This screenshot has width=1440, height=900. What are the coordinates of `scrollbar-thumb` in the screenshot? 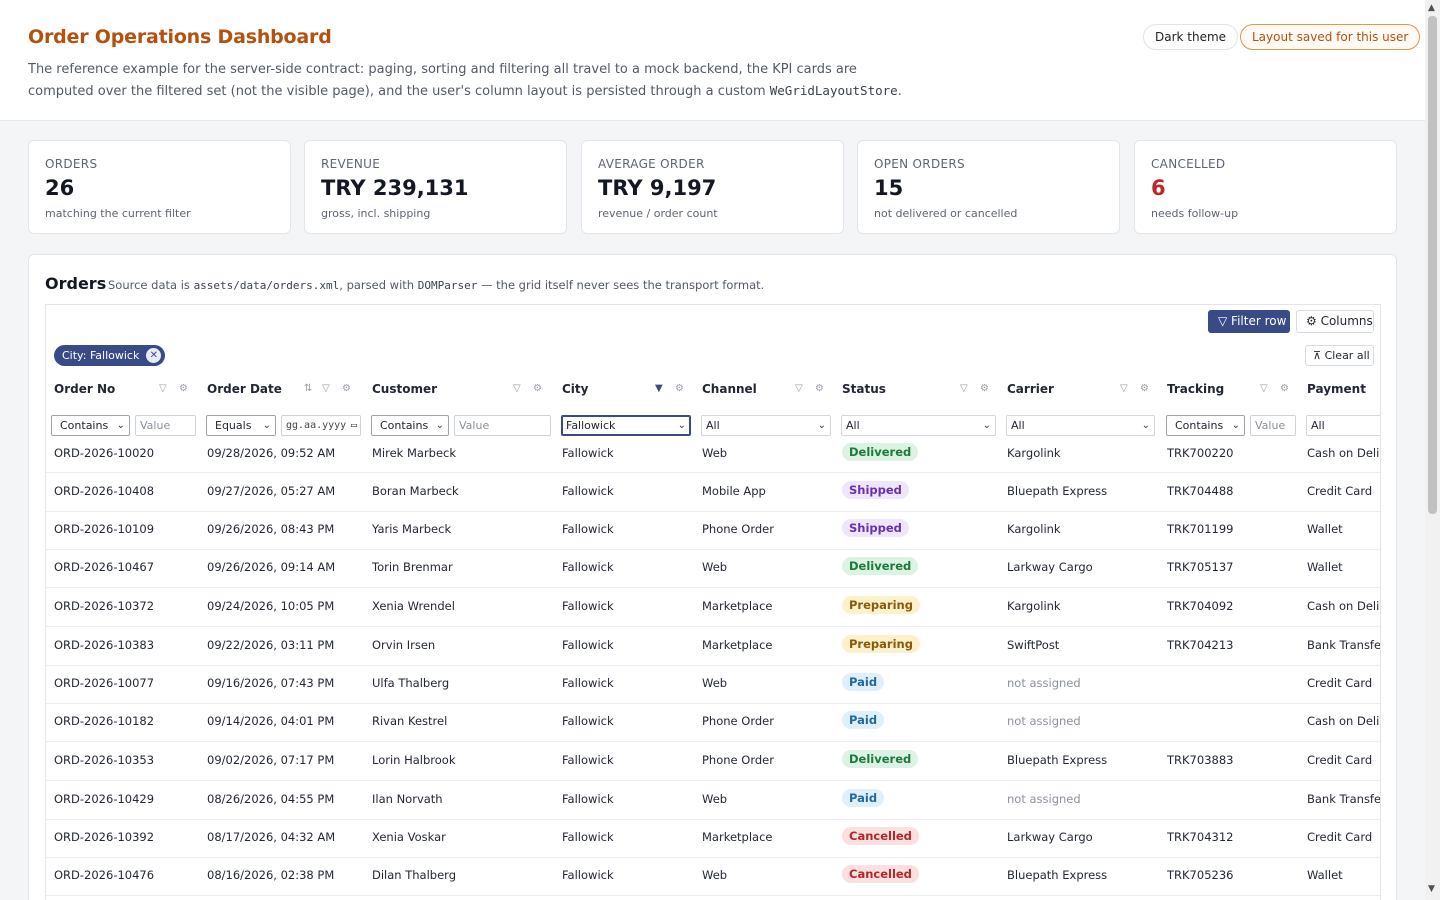 It's located at (1432, 265).